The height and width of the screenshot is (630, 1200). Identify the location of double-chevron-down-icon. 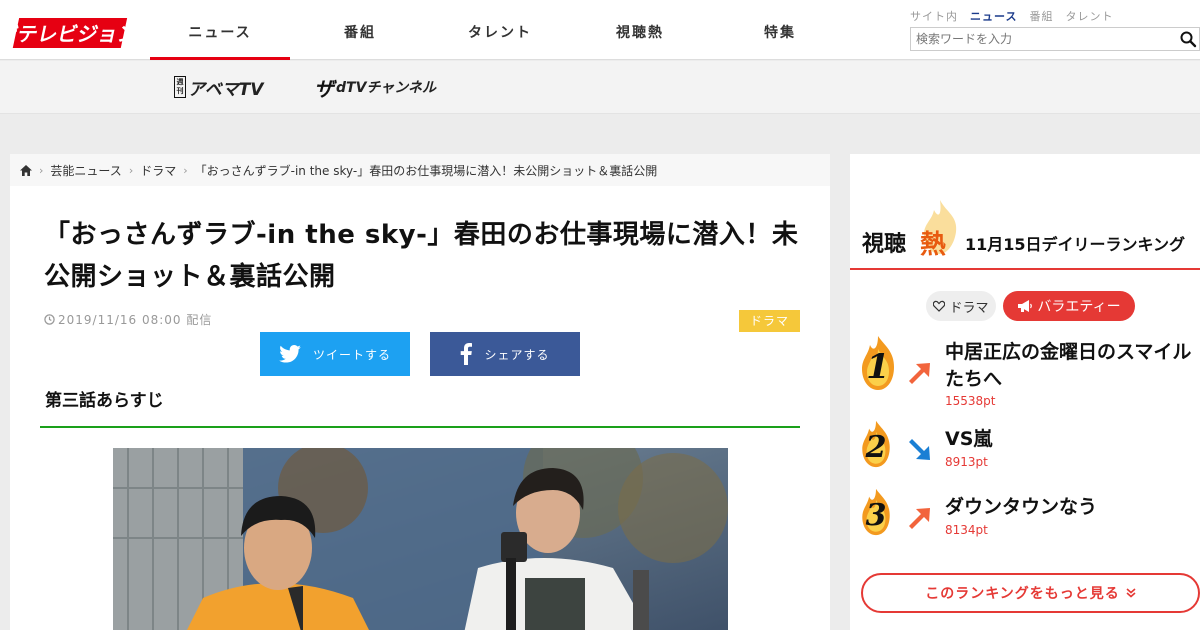
(1131, 593).